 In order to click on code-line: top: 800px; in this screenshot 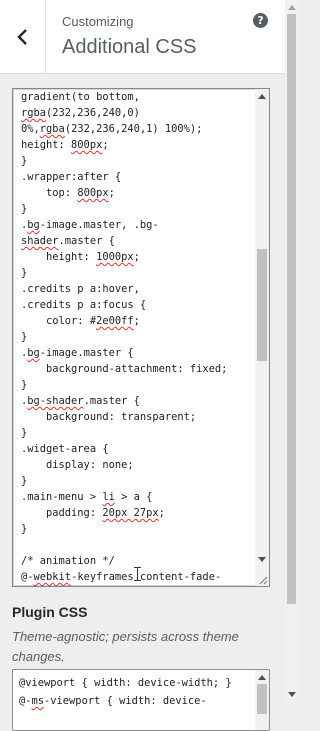, I will do `click(68, 193)`.